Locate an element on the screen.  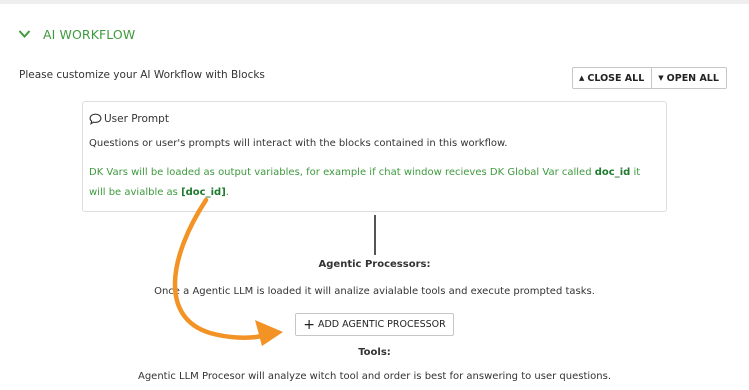
section-title: AI WORKFLOW is located at coordinates (89, 34).